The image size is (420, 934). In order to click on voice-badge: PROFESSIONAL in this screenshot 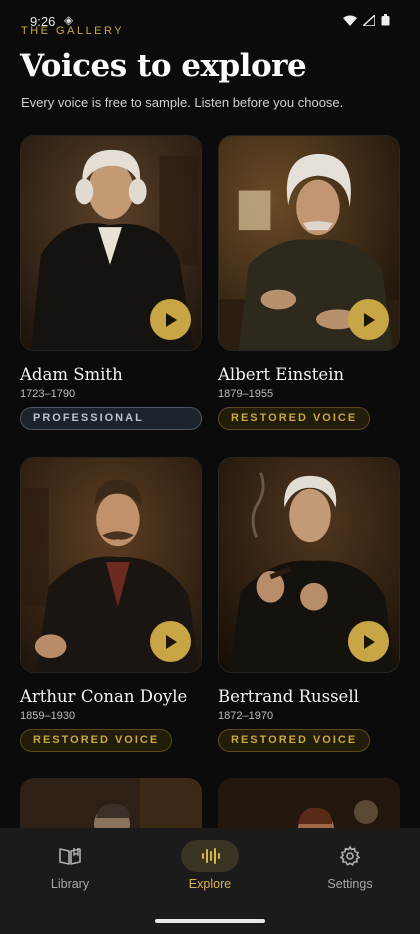, I will do `click(111, 418)`.